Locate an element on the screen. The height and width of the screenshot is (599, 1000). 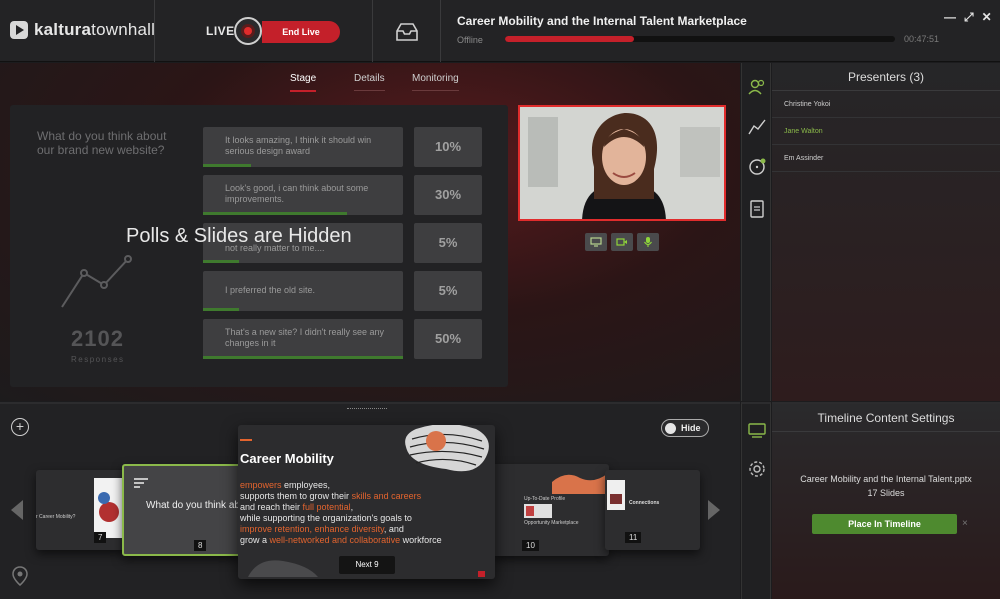
answer-percent: 30% is located at coordinates (448, 195).